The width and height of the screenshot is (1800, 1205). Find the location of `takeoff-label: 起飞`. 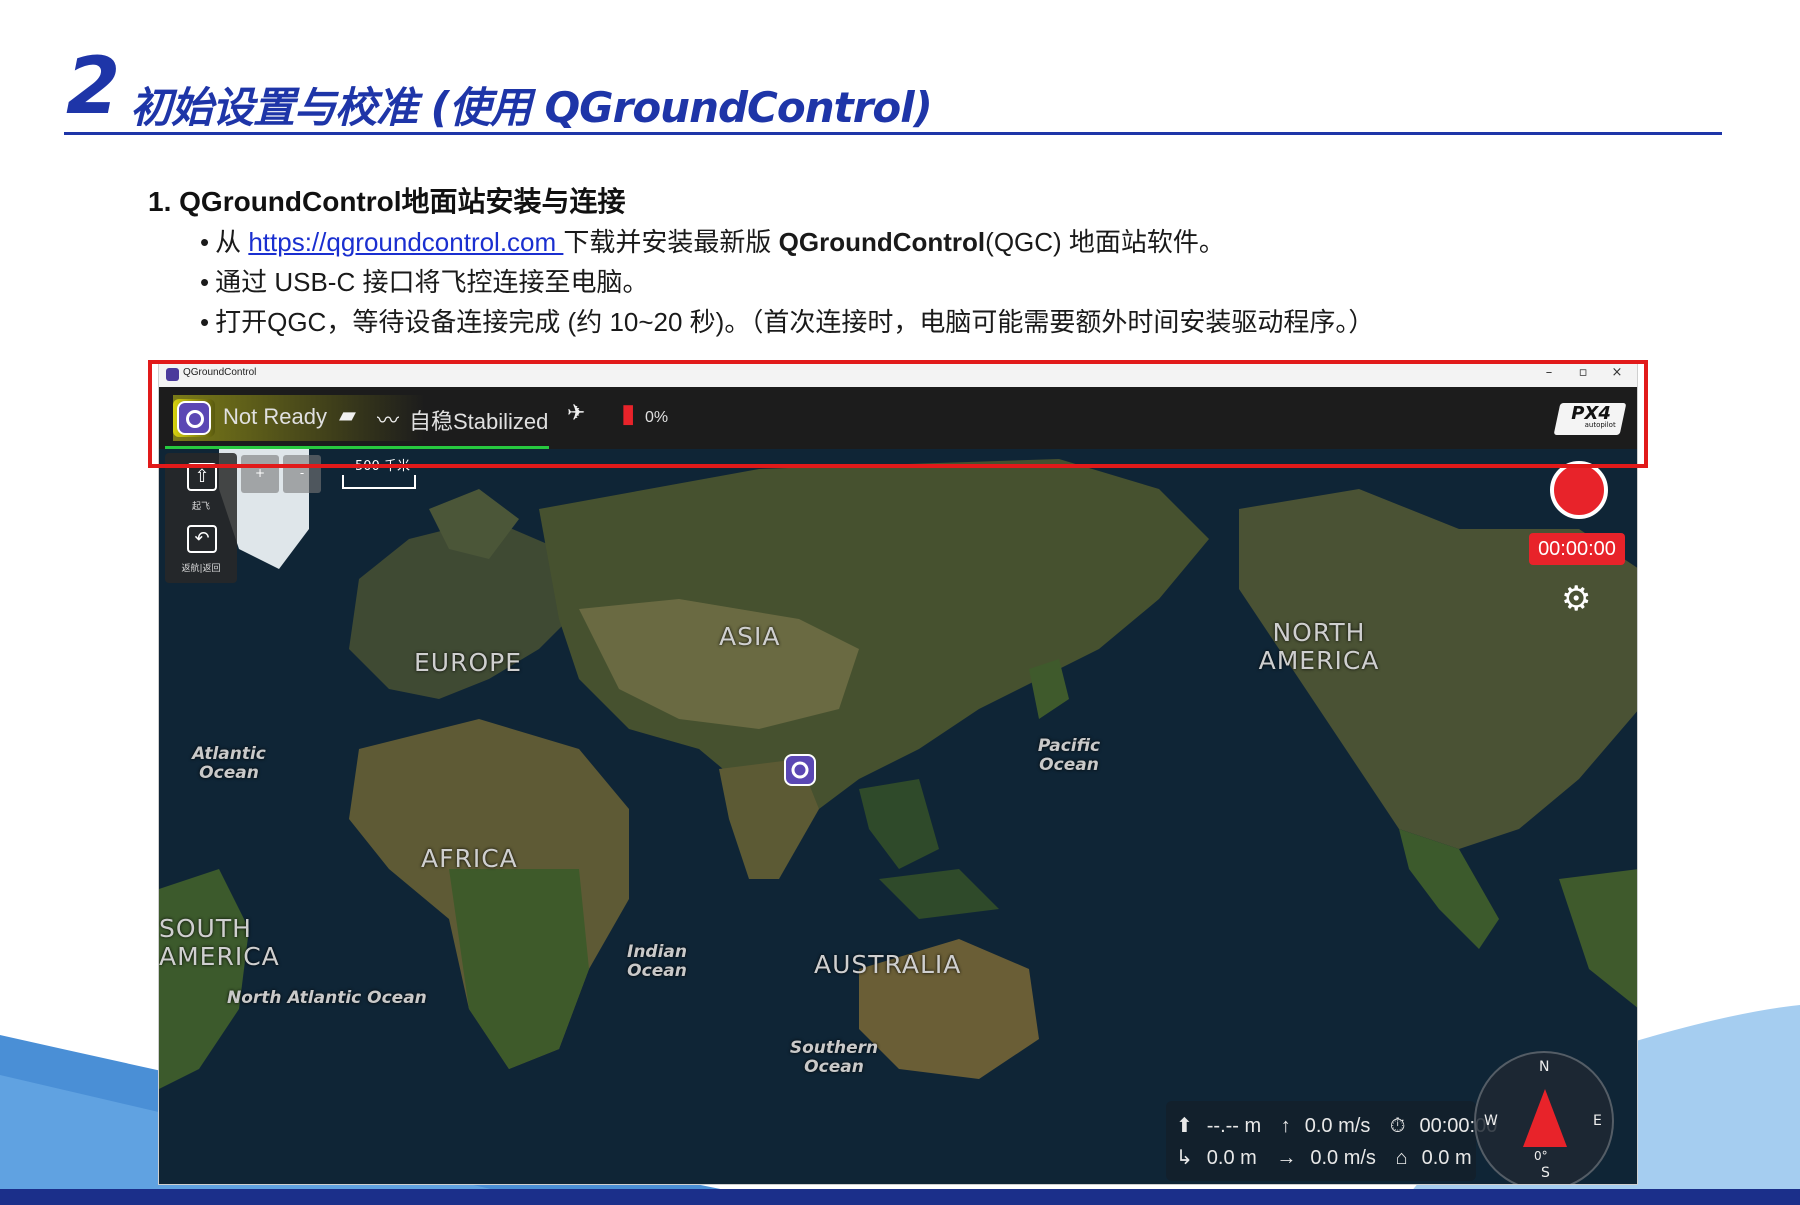

takeoff-label: 起飞 is located at coordinates (200, 507).